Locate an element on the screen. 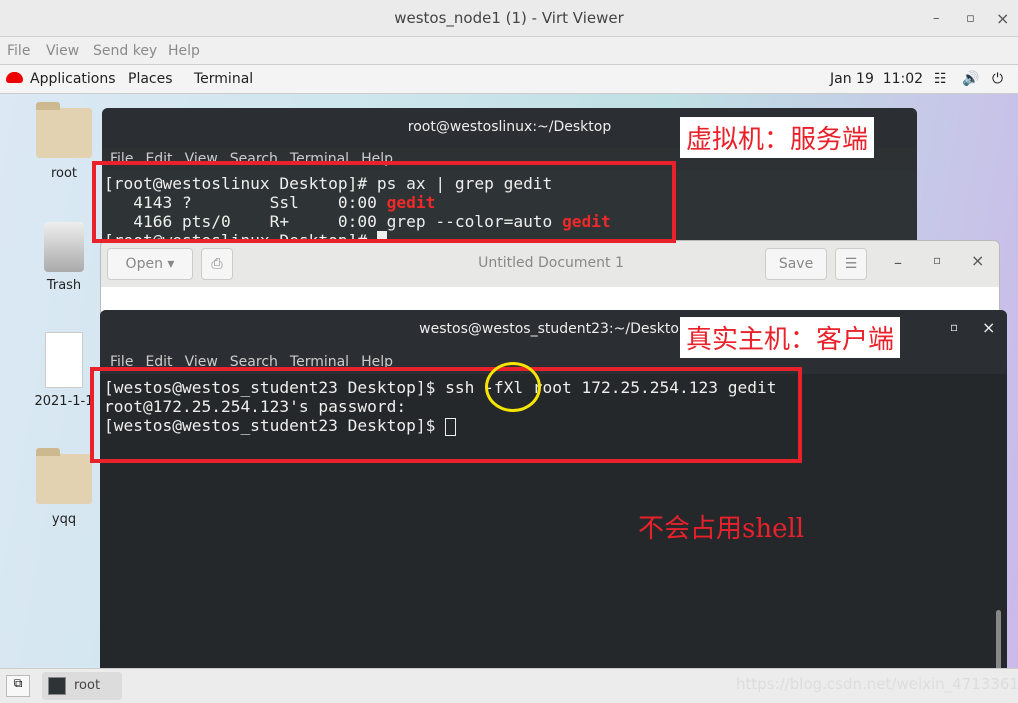  server-highlight-box is located at coordinates (384, 202).